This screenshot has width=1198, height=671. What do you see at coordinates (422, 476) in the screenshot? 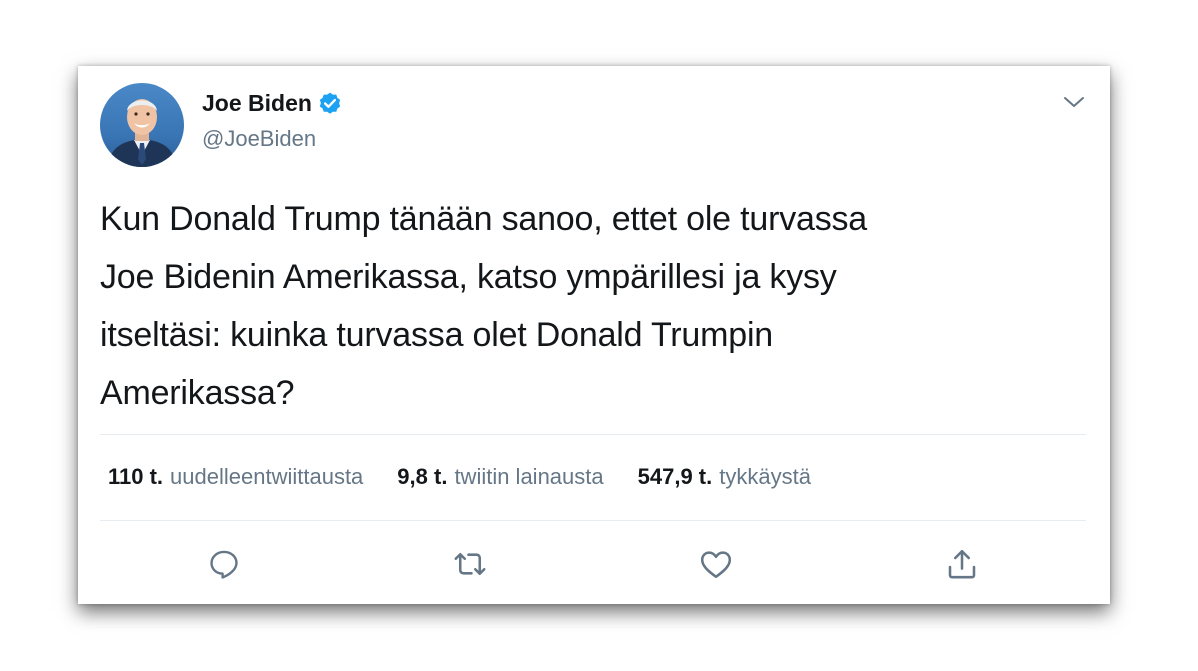
I see `quote-count: 9,8 t.` at bounding box center [422, 476].